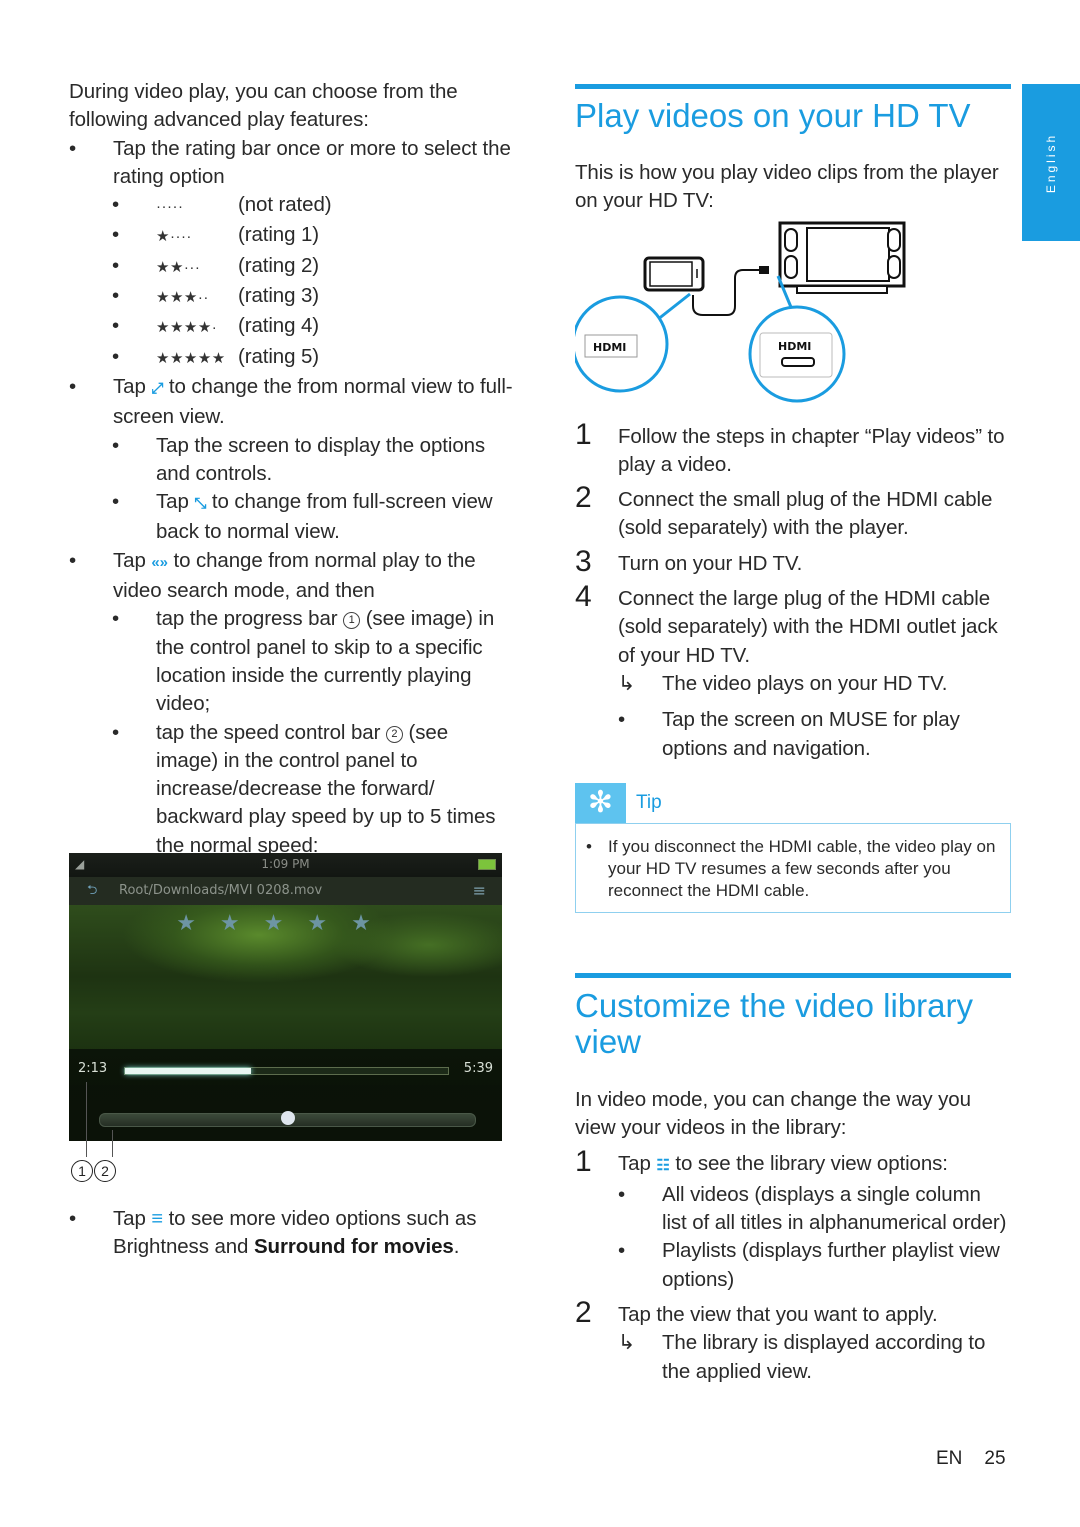  What do you see at coordinates (247, 619) in the screenshot?
I see `text: tap the progress bar` at bounding box center [247, 619].